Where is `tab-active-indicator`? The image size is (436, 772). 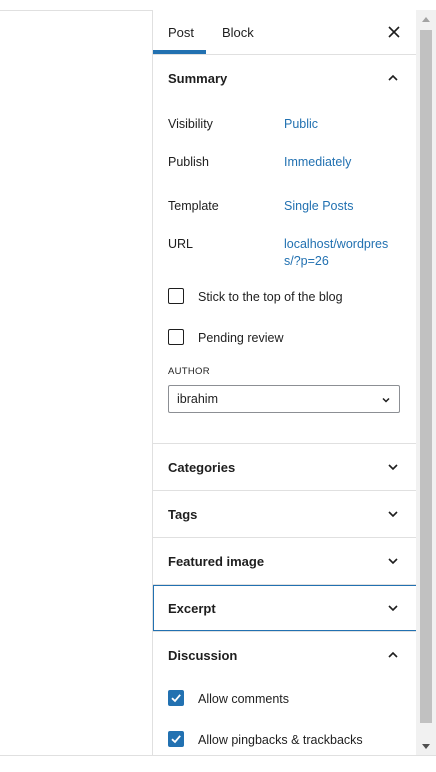 tab-active-indicator is located at coordinates (179, 52).